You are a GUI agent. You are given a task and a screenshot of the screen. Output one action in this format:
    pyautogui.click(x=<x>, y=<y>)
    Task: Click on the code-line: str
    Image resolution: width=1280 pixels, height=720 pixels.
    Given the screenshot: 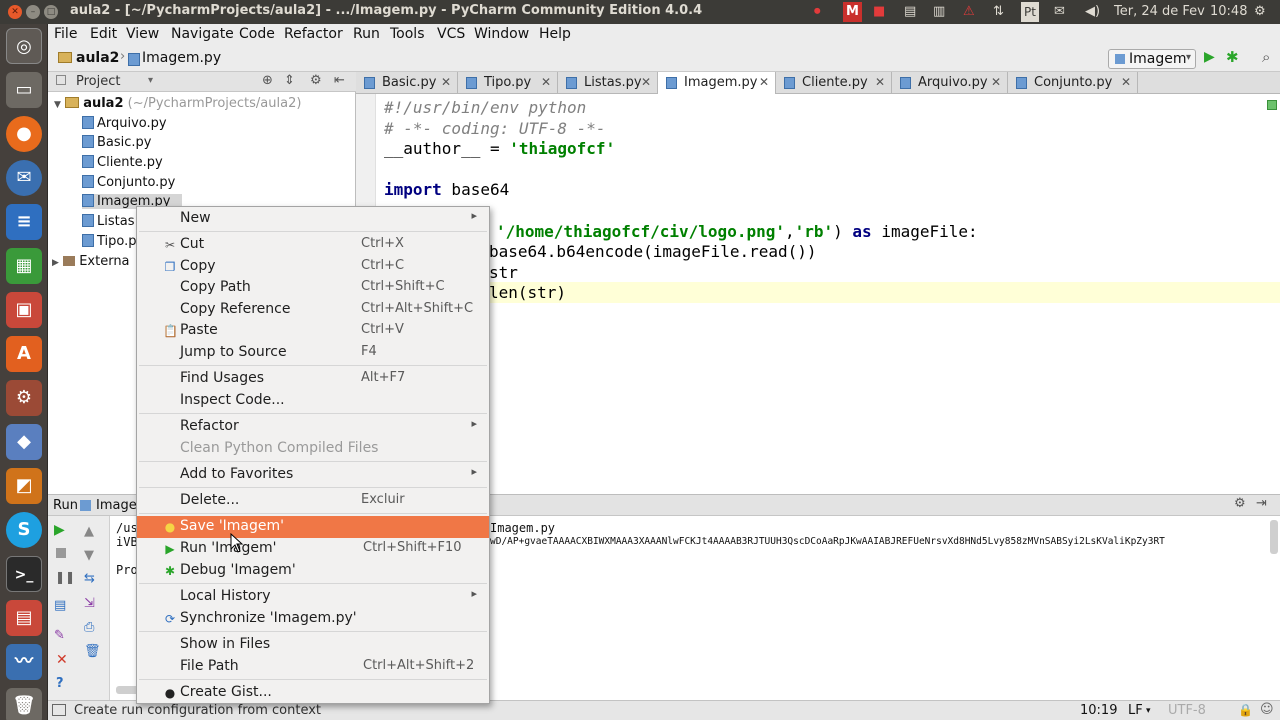 What is the action you would take?
    pyautogui.click(x=503, y=272)
    